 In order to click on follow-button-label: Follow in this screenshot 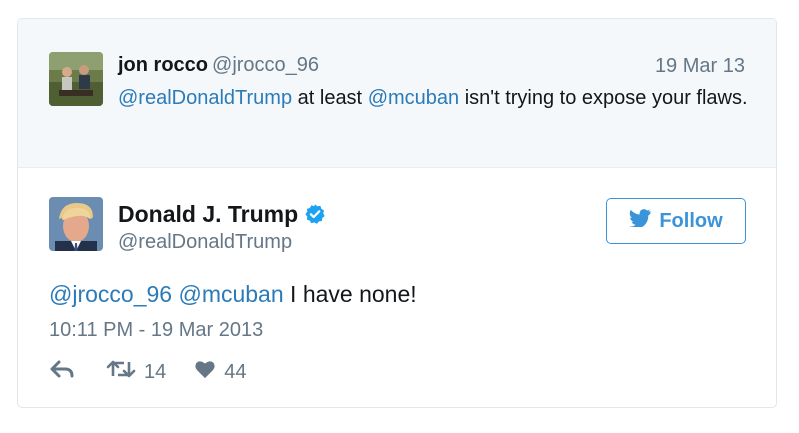, I will do `click(691, 220)`.